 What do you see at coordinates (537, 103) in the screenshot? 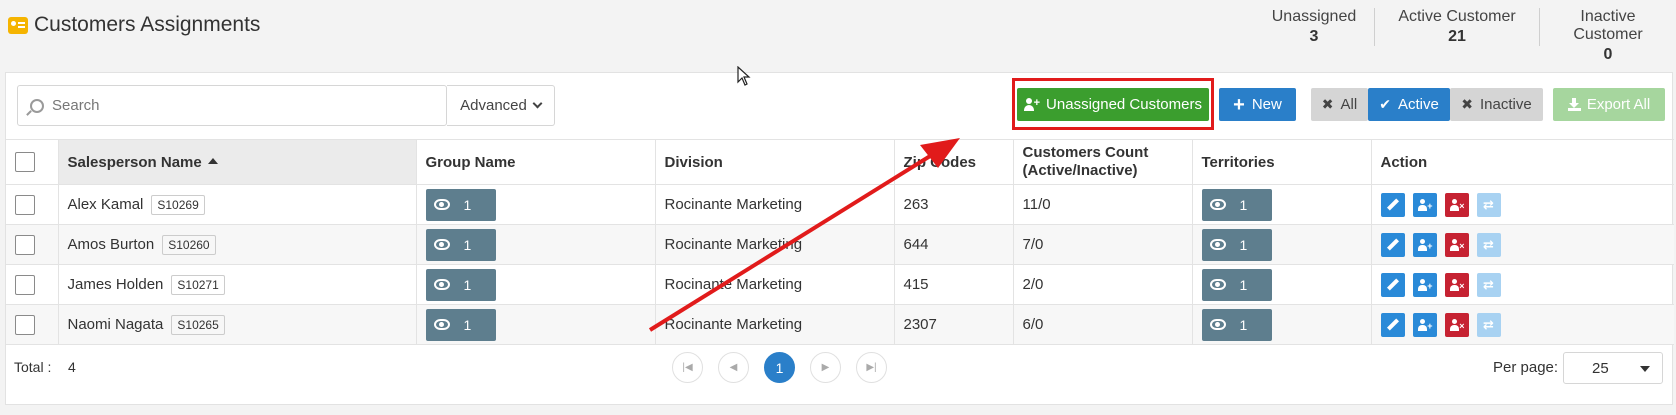
I see `chevron-down-icon` at bounding box center [537, 103].